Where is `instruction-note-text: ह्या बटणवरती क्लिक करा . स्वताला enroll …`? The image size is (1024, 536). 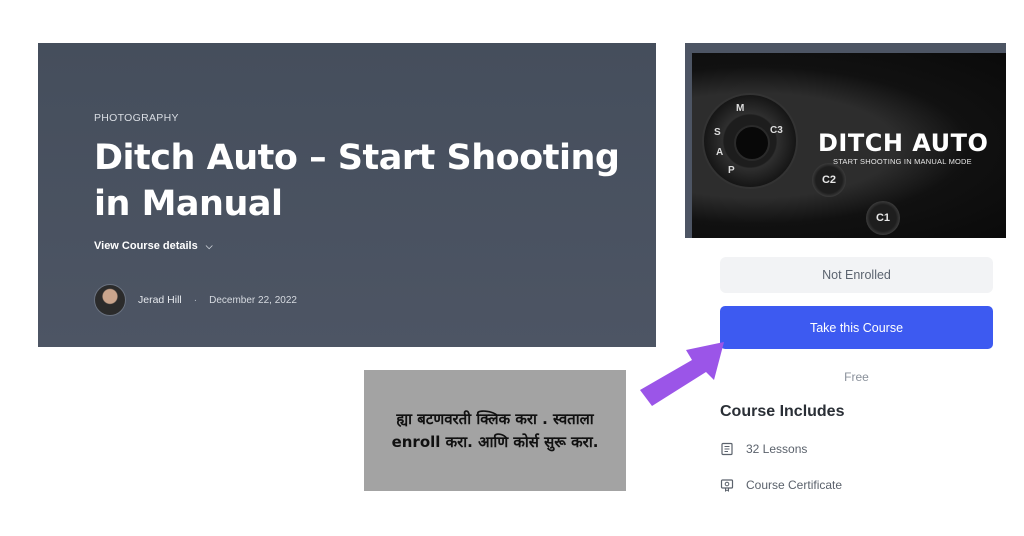
instruction-note-text: ह्या बटणवरती क्लिक करा . स्वताला enroll … is located at coordinates (495, 430).